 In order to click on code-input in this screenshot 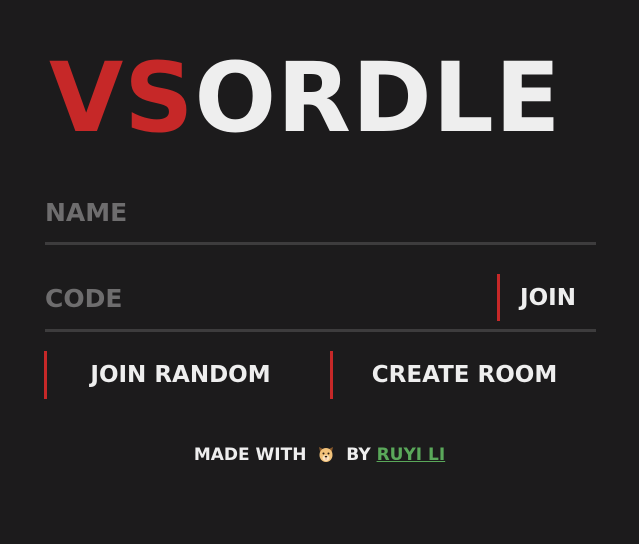, I will do `click(260, 298)`.